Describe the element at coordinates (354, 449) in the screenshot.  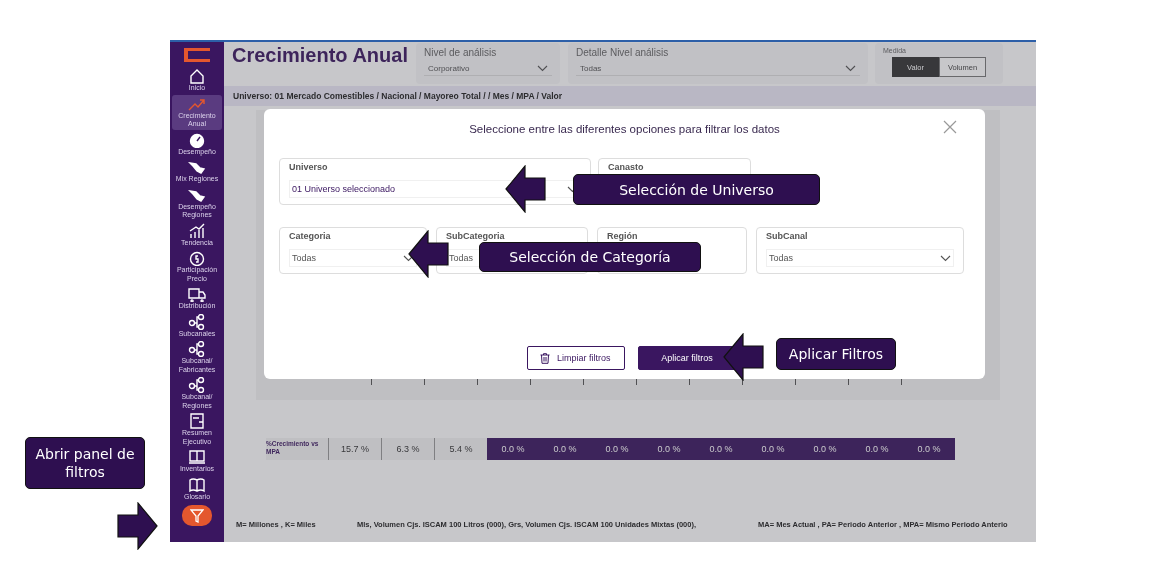
I see `table-cell: 15.7 %` at that location.